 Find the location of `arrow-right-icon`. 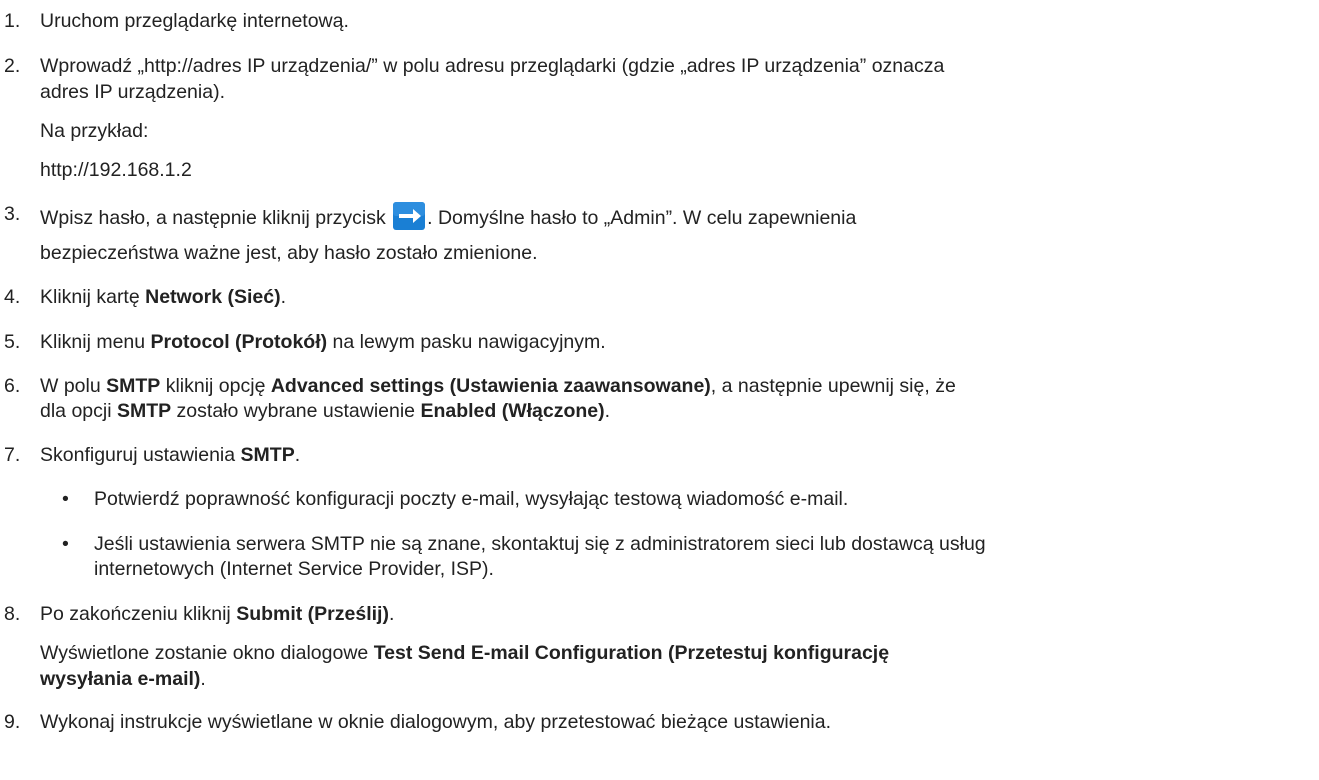

arrow-right-icon is located at coordinates (409, 216).